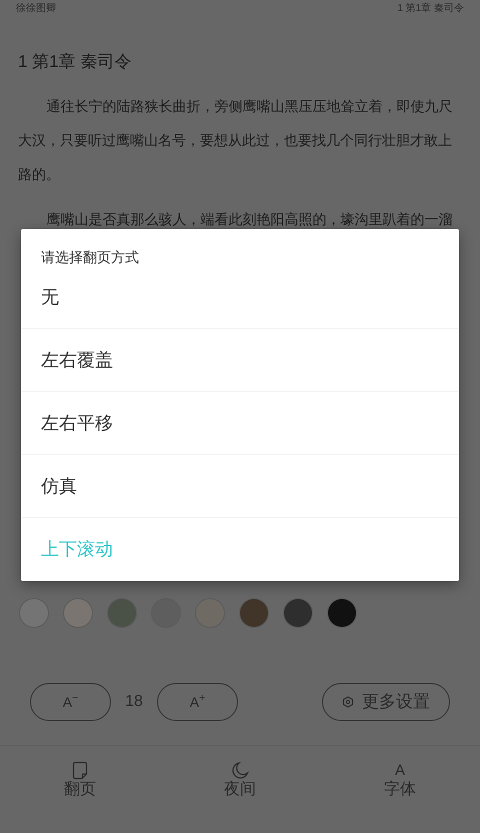 Image resolution: width=480 pixels, height=833 pixels. What do you see at coordinates (197, 702) in the screenshot?
I see `font-increase-button: A$^{+}$` at bounding box center [197, 702].